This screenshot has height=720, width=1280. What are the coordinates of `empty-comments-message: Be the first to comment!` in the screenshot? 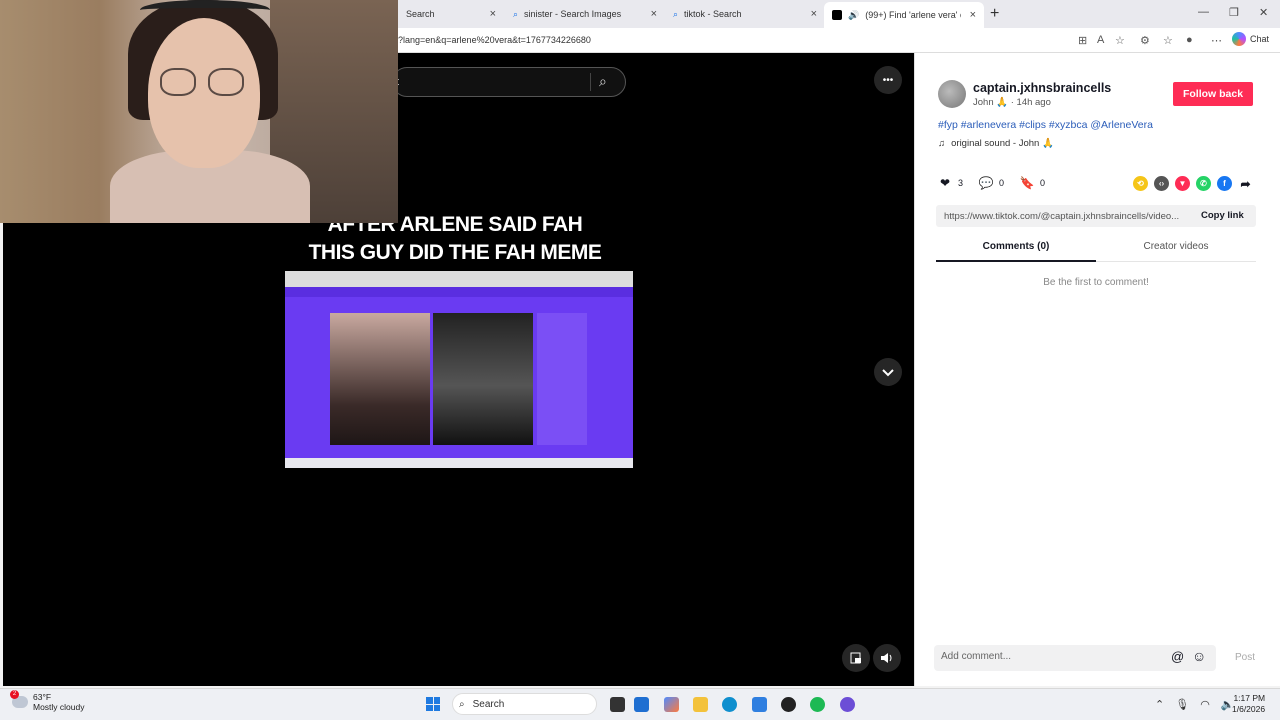 It's located at (1096, 282).